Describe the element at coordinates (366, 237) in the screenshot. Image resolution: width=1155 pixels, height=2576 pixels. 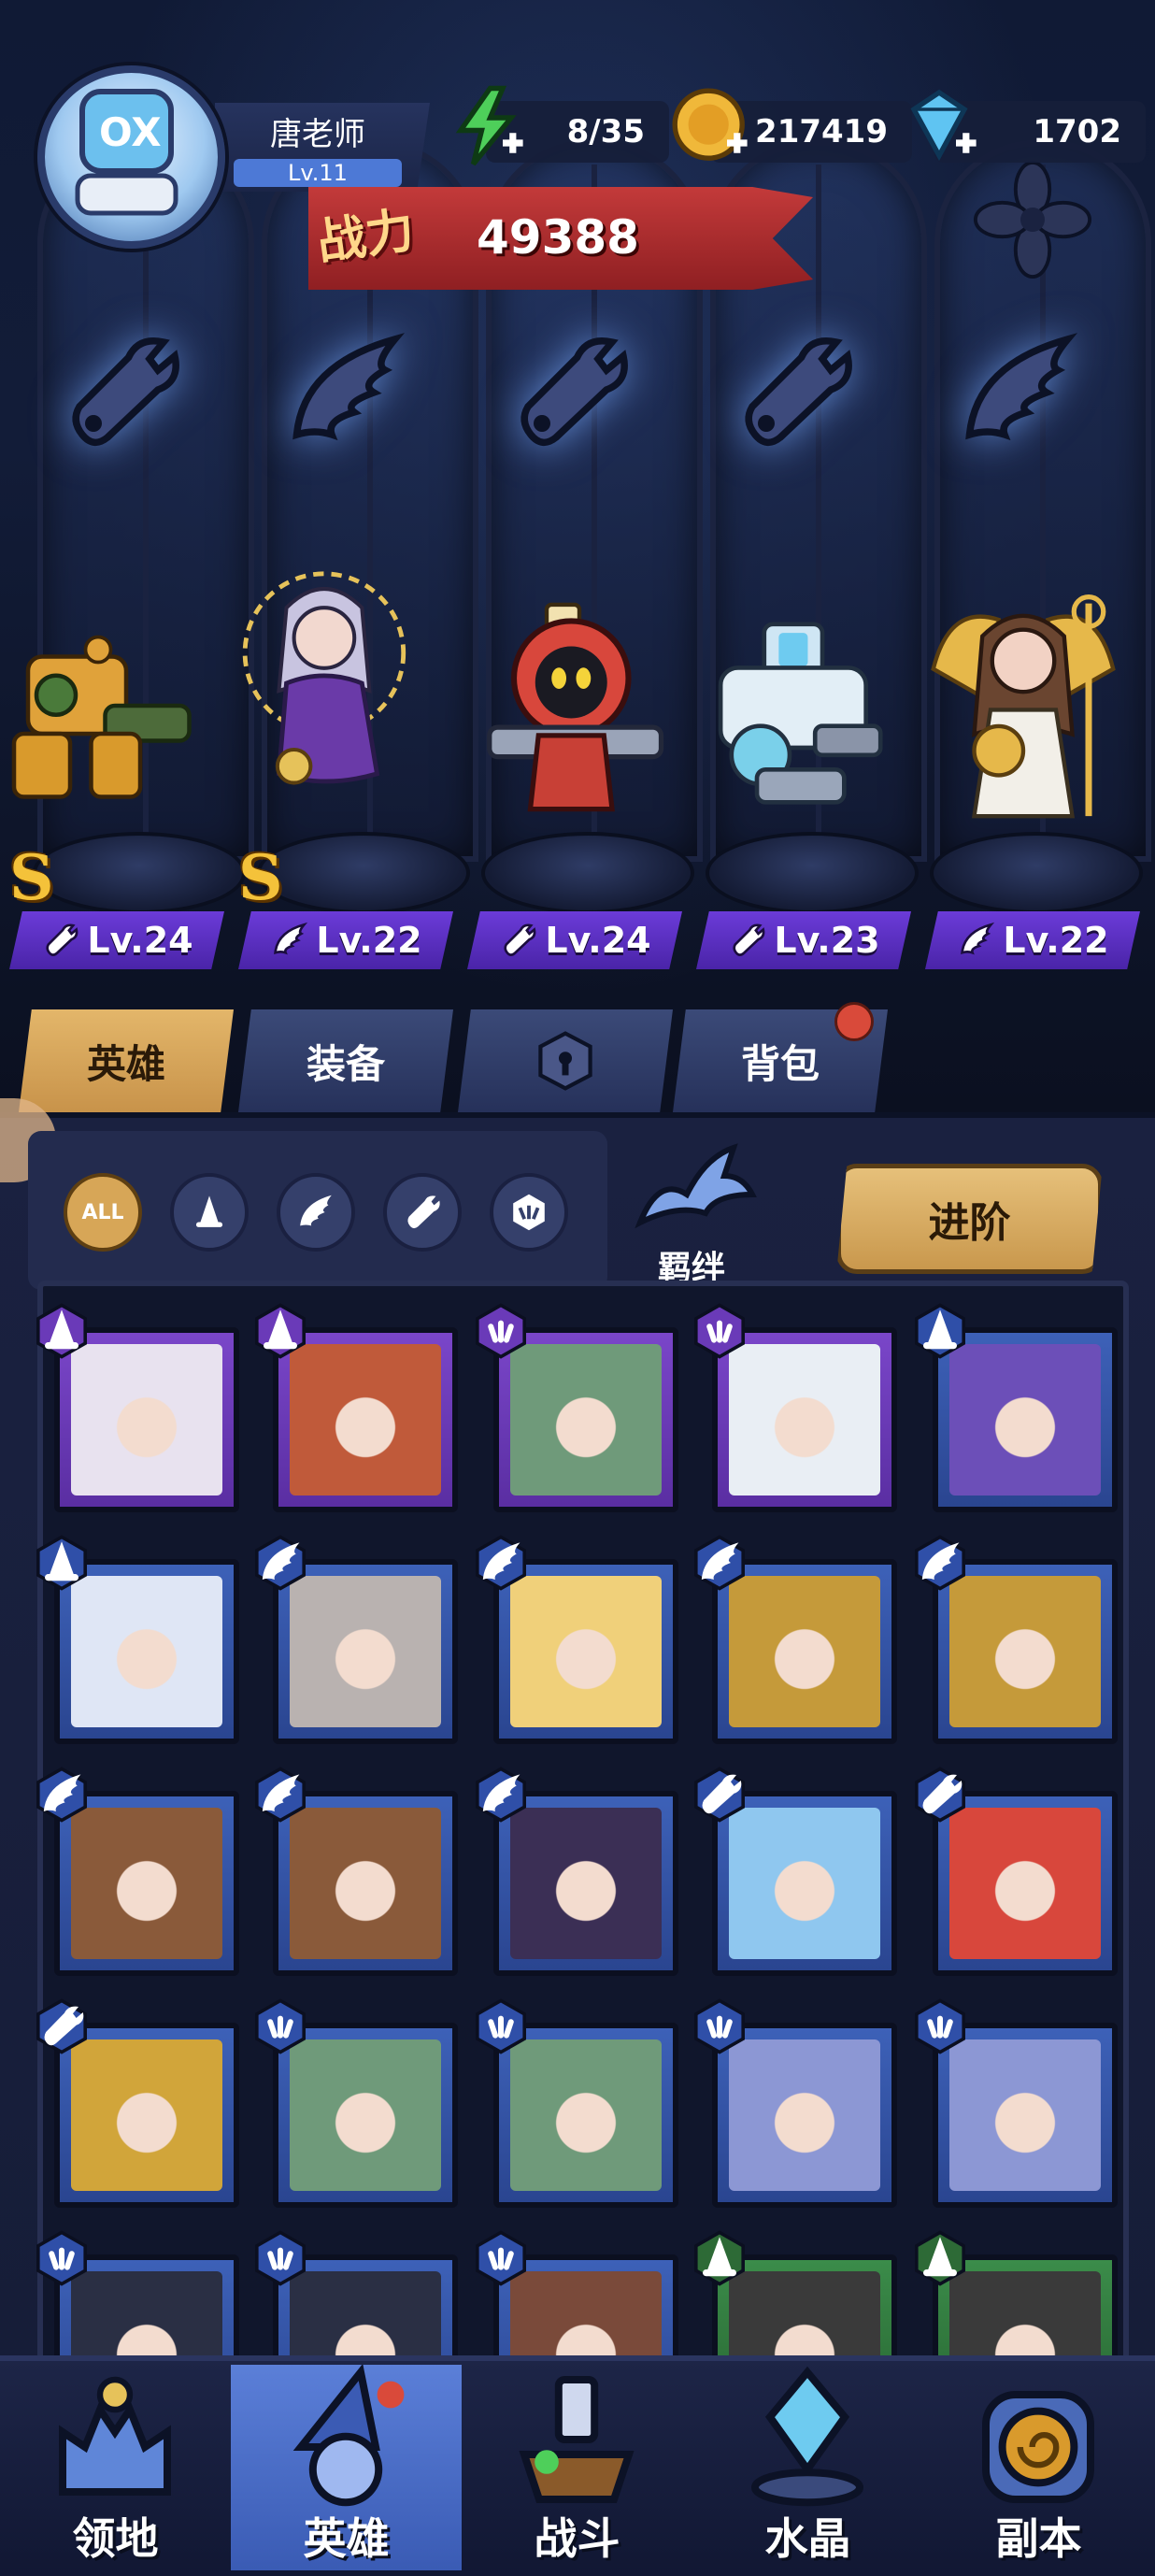
I see `combat-power-label: 战力` at that location.